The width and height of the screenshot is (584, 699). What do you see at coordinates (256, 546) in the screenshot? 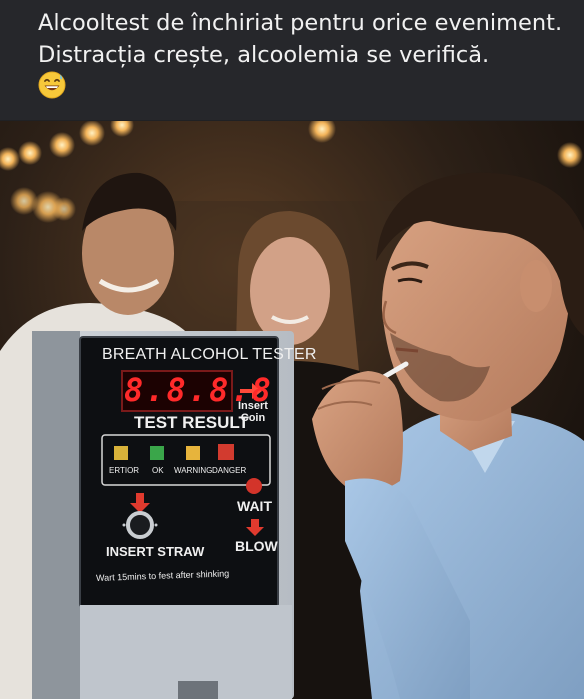
I see `blow-label: BLOW` at bounding box center [256, 546].